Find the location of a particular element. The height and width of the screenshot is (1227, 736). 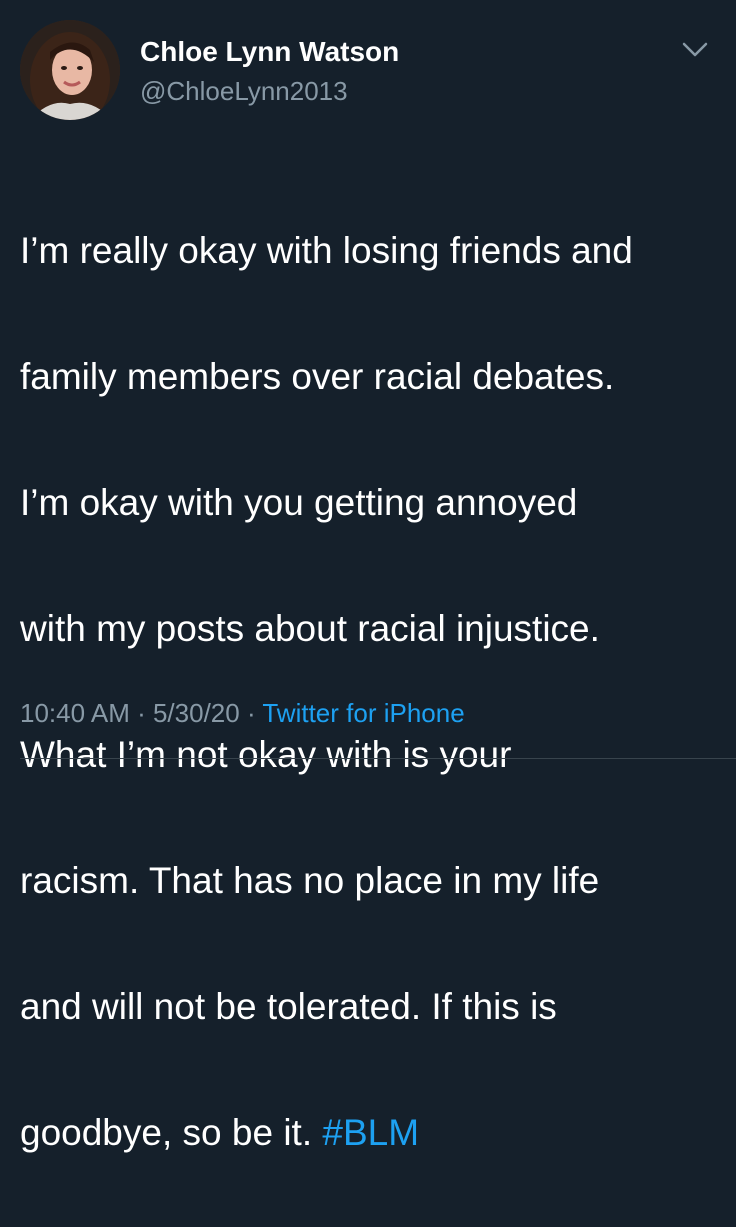

tweet-date: 5/30/20 is located at coordinates (196, 713).